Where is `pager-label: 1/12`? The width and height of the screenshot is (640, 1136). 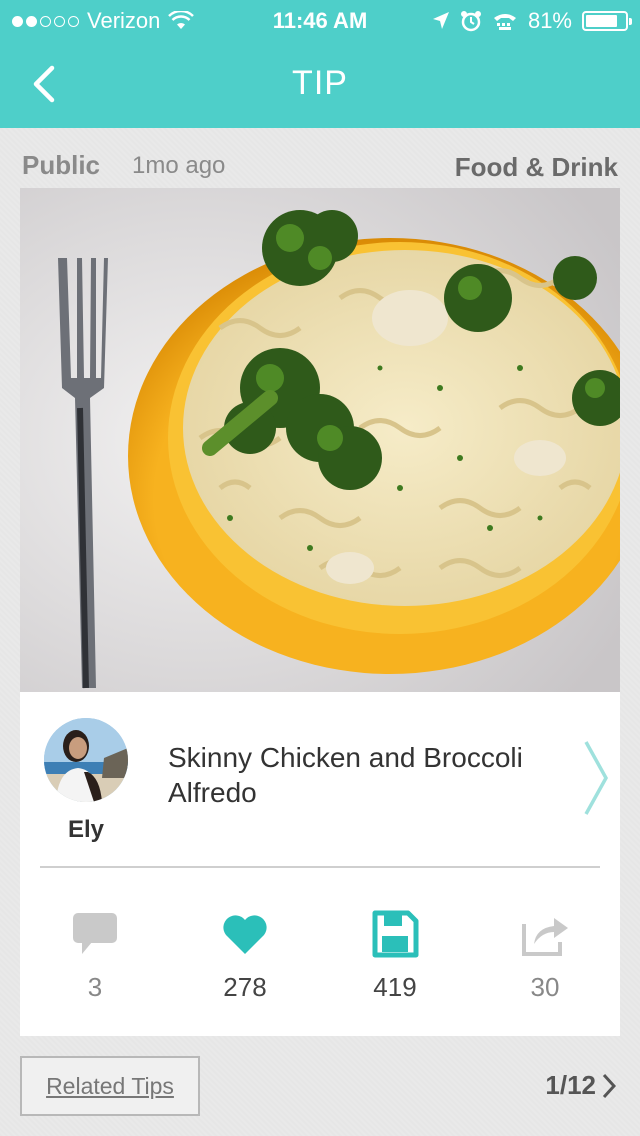
pager-label: 1/12 is located at coordinates (570, 1085).